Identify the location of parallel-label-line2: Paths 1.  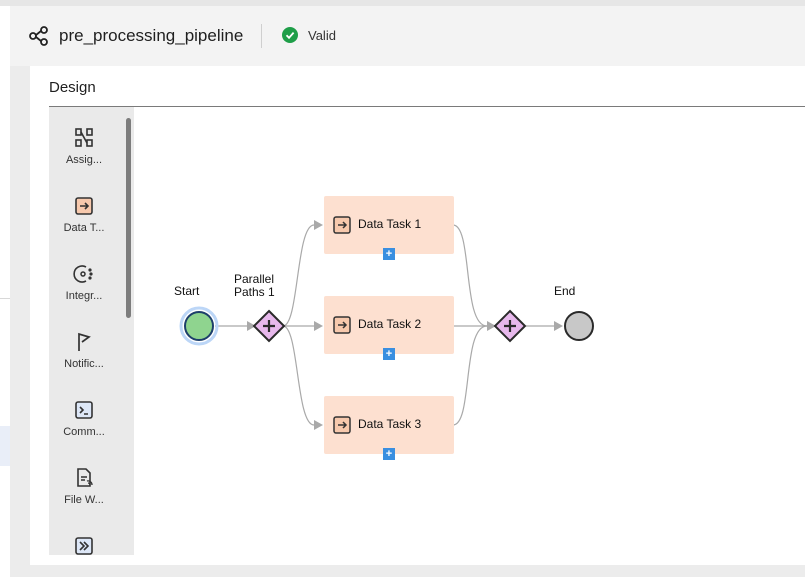
(254, 292).